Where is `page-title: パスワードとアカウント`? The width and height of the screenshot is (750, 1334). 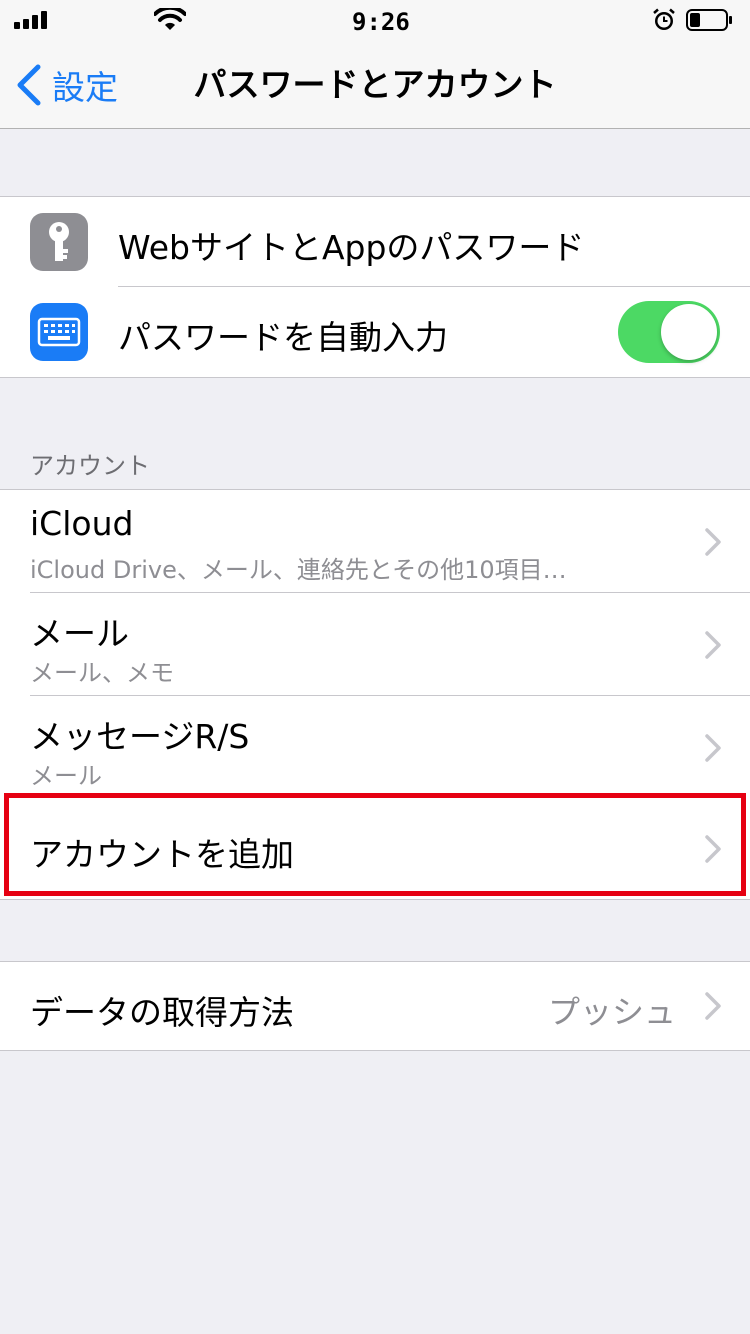 page-title: パスワードとアカウント is located at coordinates (375, 84).